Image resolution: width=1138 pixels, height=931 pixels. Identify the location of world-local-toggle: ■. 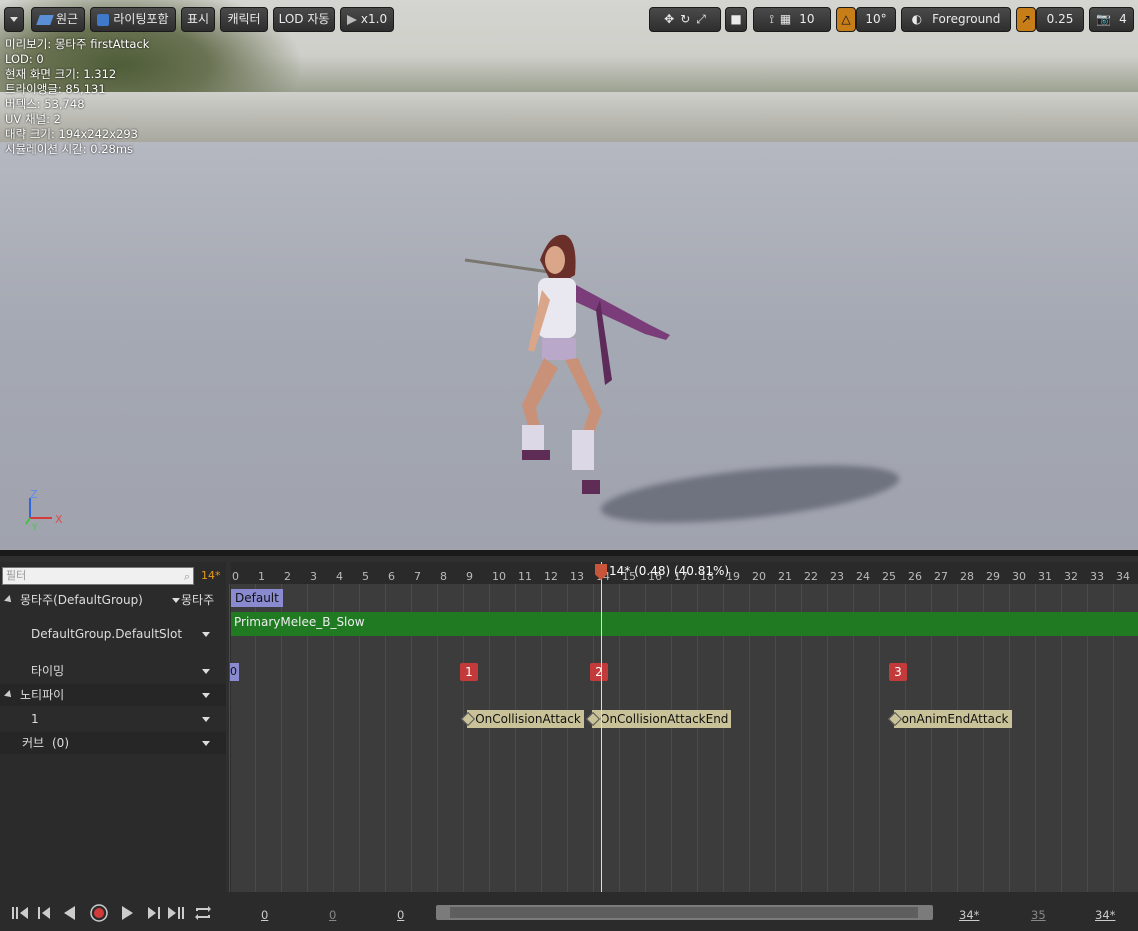
(736, 19).